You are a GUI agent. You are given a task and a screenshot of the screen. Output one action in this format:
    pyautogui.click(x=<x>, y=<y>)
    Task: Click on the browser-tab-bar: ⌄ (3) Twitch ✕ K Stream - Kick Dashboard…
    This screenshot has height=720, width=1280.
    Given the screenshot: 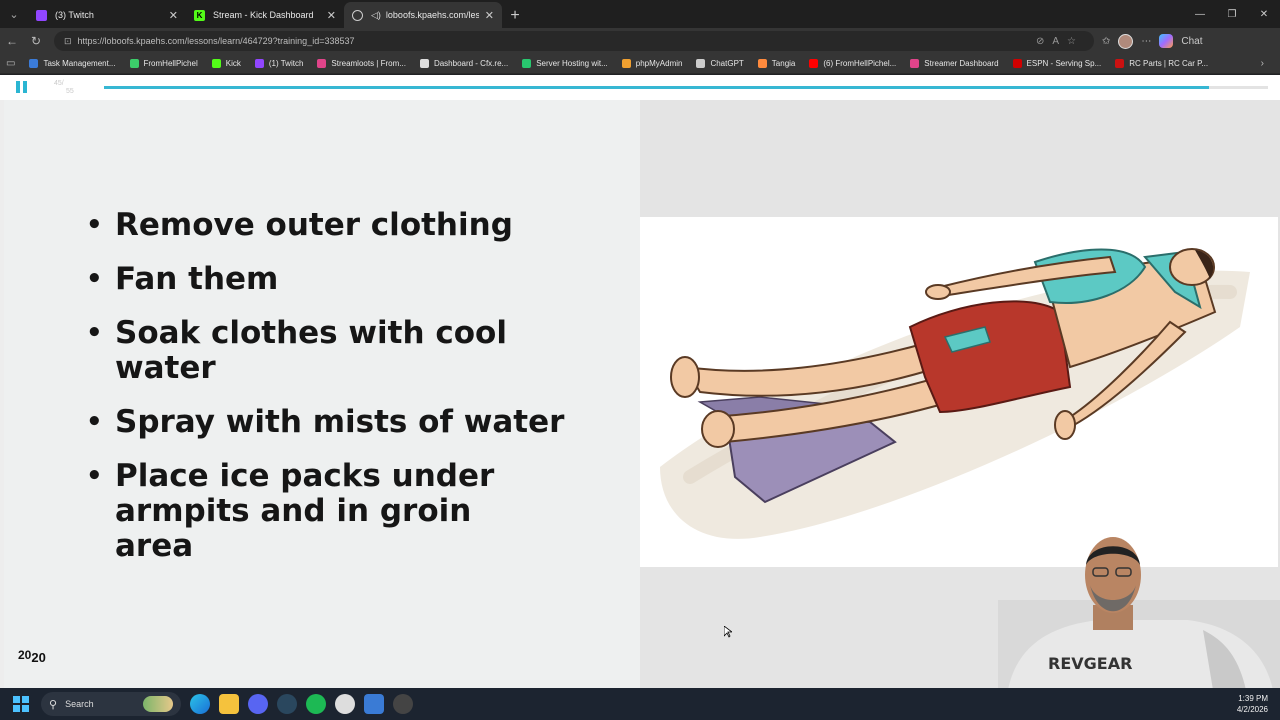 What is the action you would take?
    pyautogui.click(x=640, y=14)
    